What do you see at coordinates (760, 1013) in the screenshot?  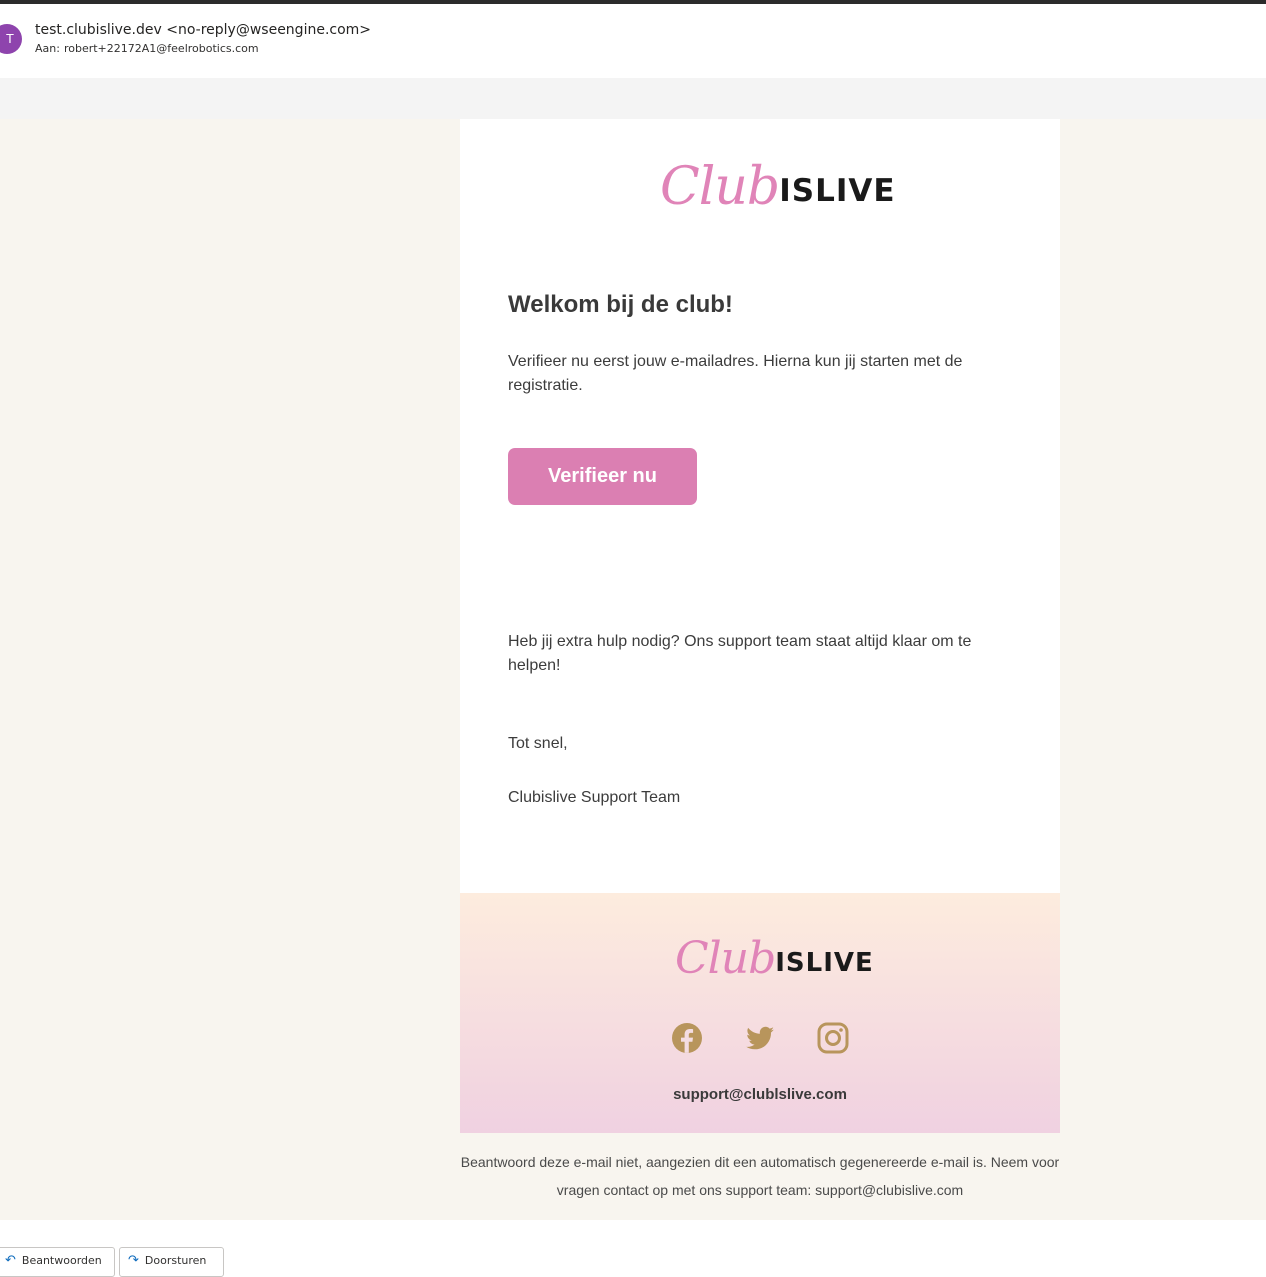 I see `email-footer: ClubISLIVE support@clublslive.com` at bounding box center [760, 1013].